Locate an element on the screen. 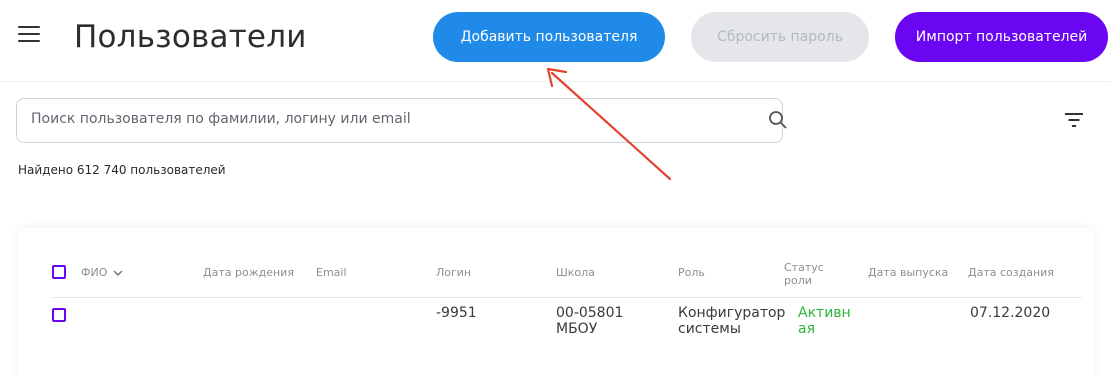  cell-role-status-line2: ая is located at coordinates (807, 329).